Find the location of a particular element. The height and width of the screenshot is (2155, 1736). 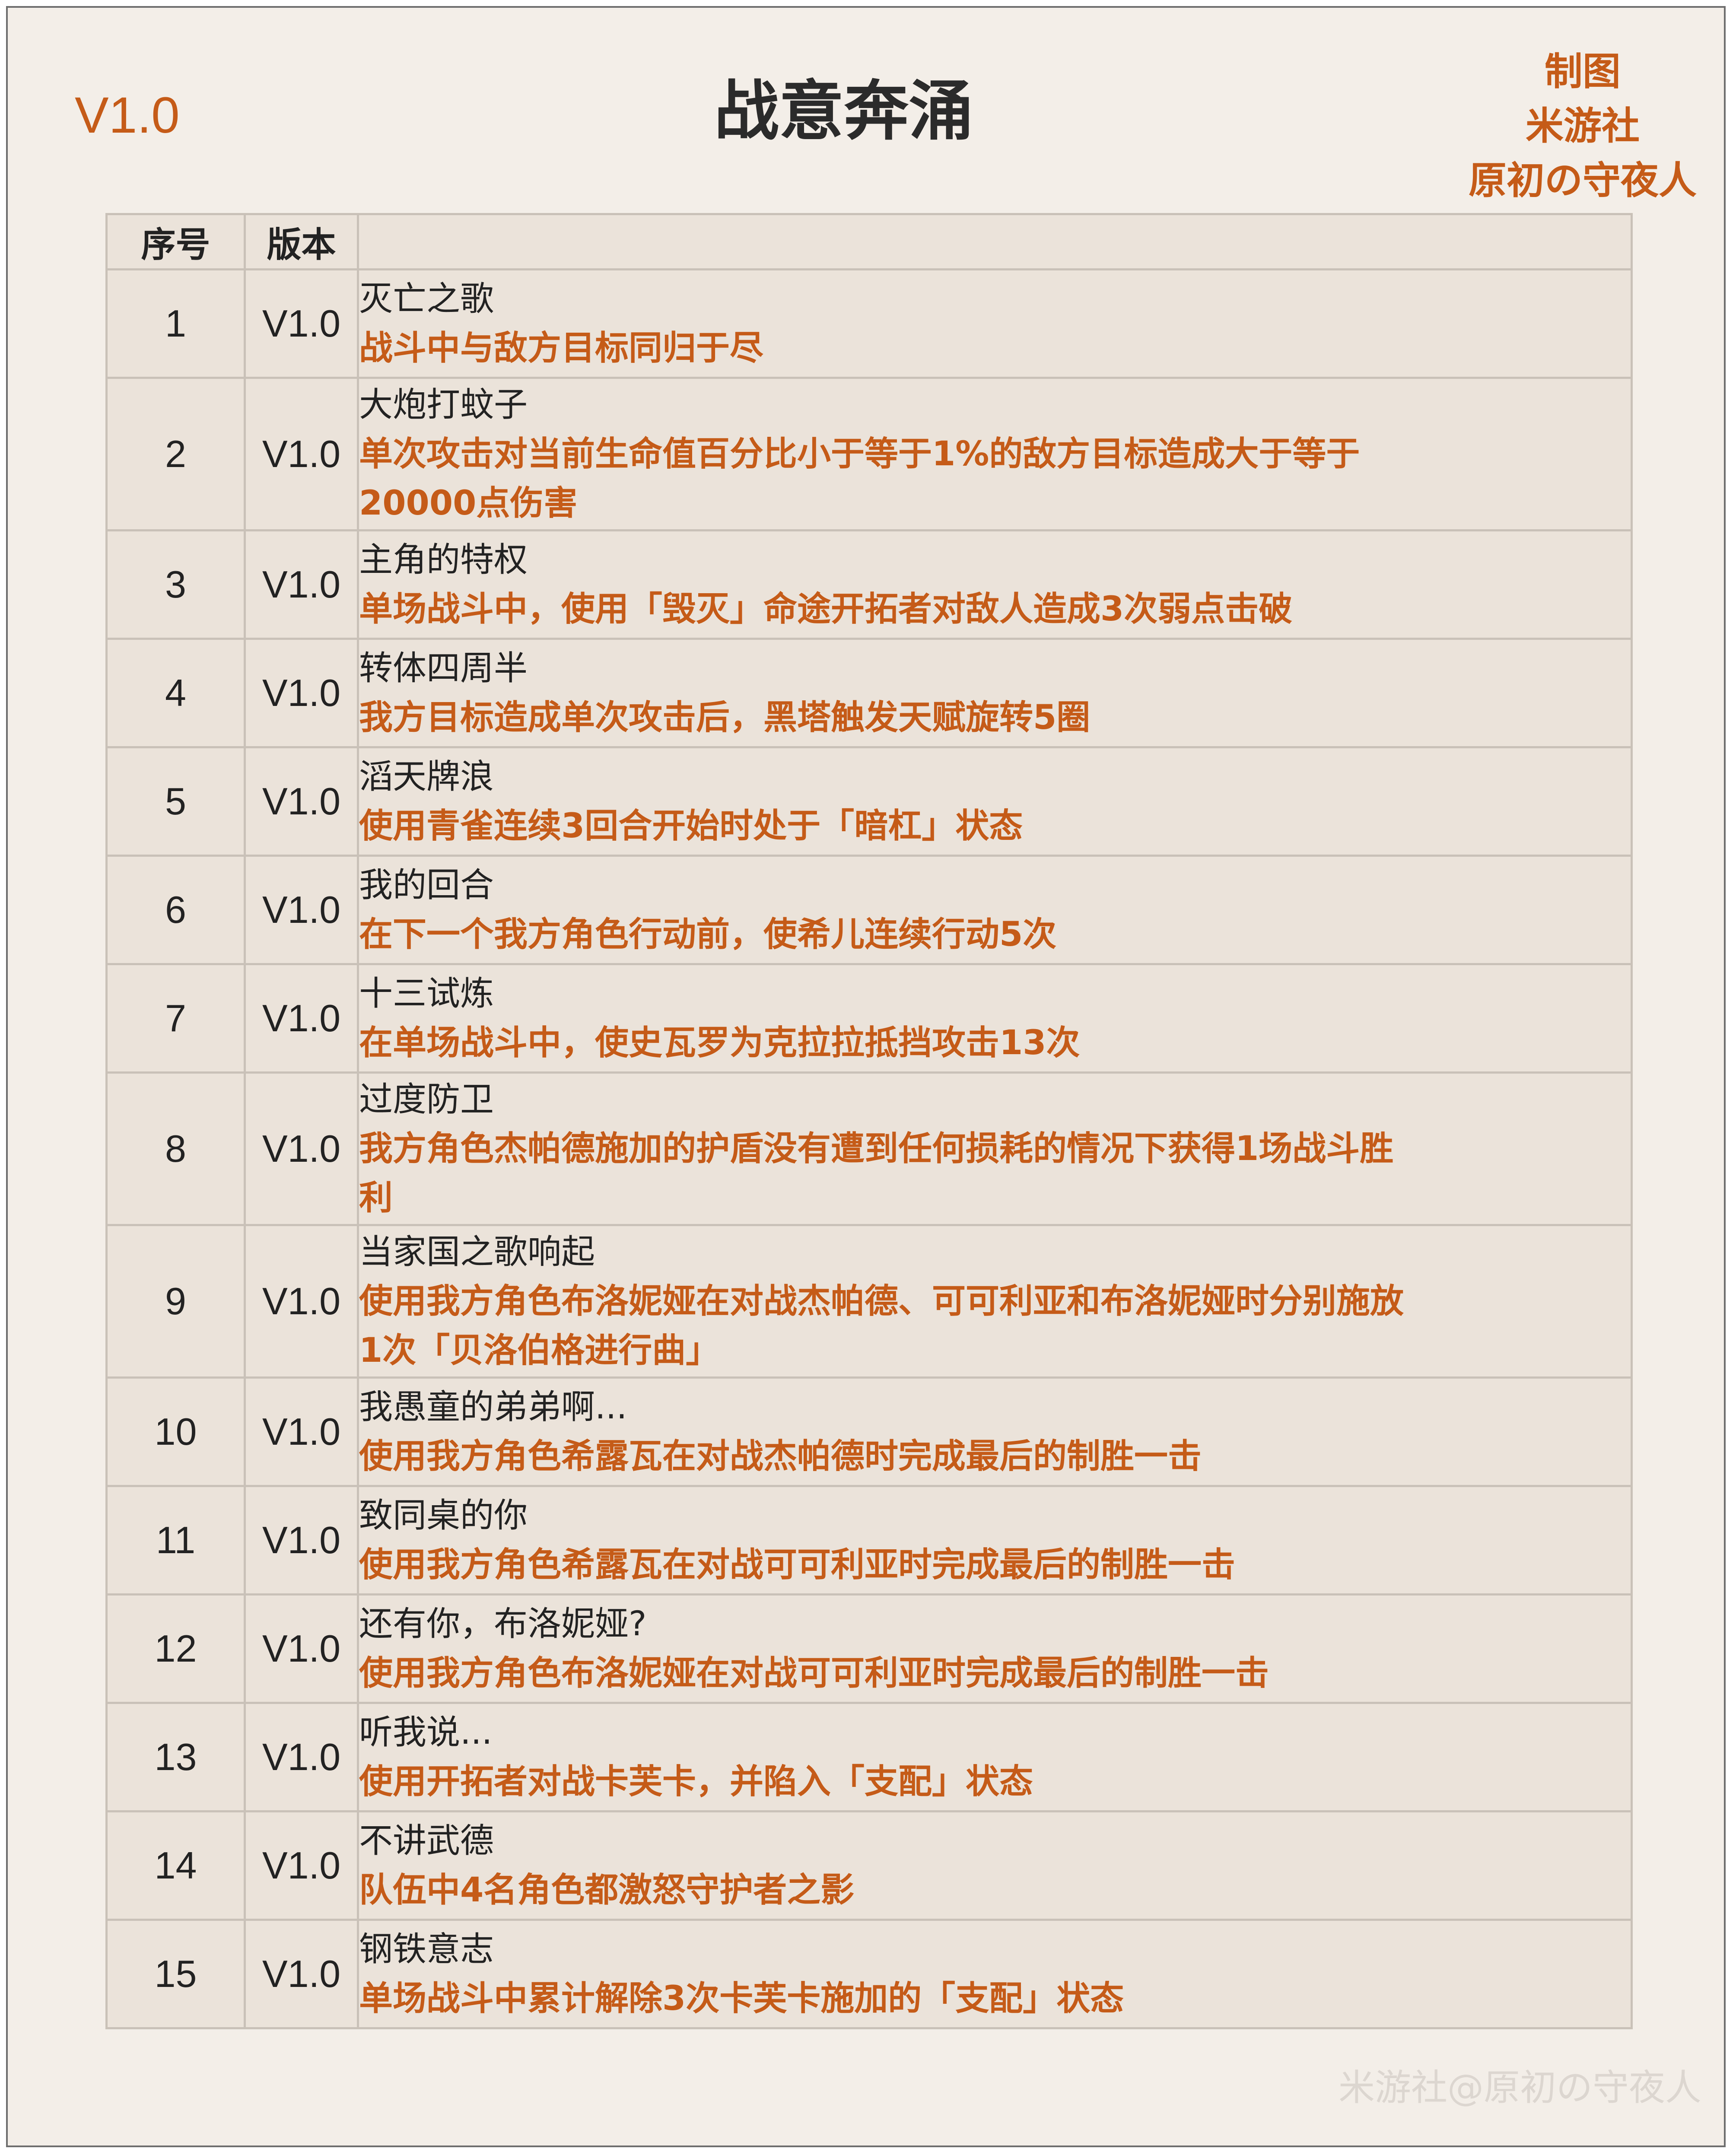

credit-block: 制图 米游社 原初の守夜人 is located at coordinates (1583, 126).